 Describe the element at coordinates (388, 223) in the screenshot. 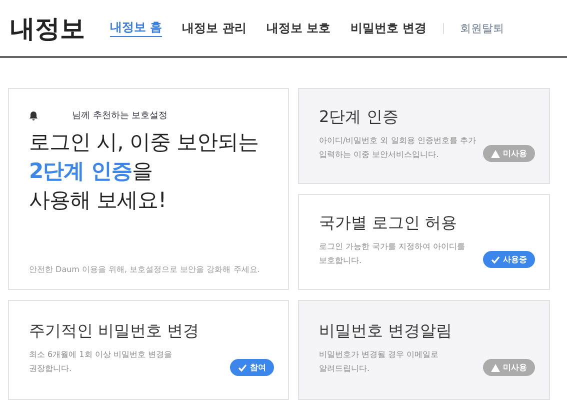

I see `card-title: 국가별 로그인 허용` at that location.